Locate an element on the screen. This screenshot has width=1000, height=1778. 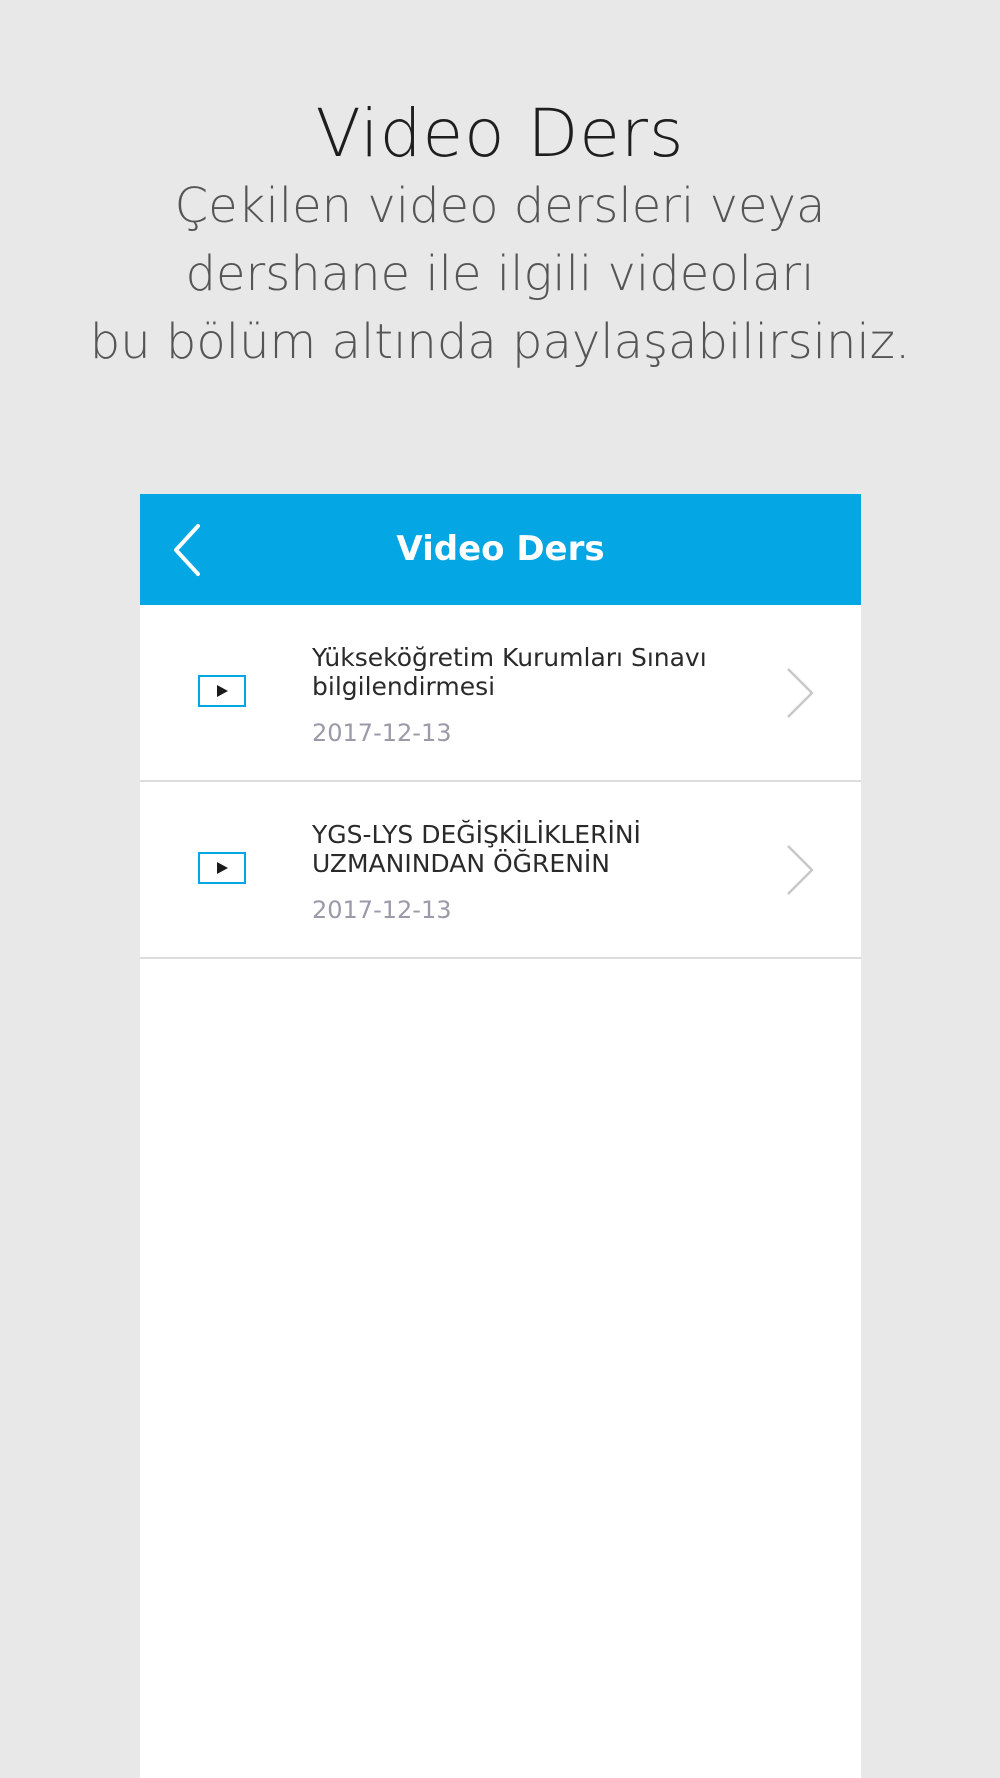
promo-subtitle-line: Çekilen video dersleri veya is located at coordinates (500, 206).